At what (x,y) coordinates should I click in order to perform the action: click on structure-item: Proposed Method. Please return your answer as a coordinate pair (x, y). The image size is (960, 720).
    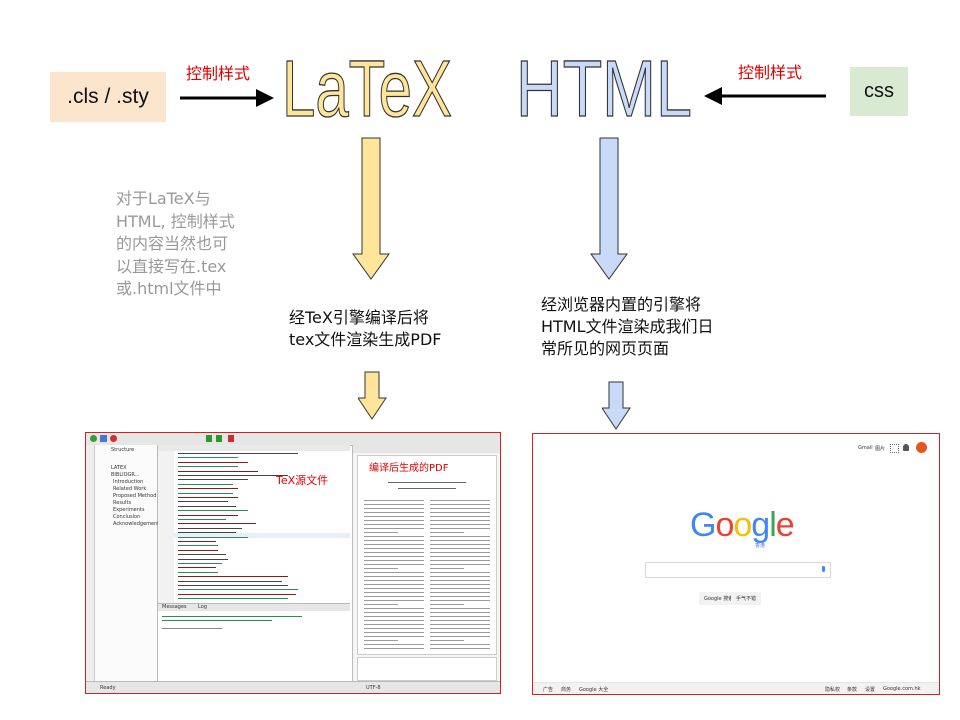
    Looking at the image, I should click on (134, 496).